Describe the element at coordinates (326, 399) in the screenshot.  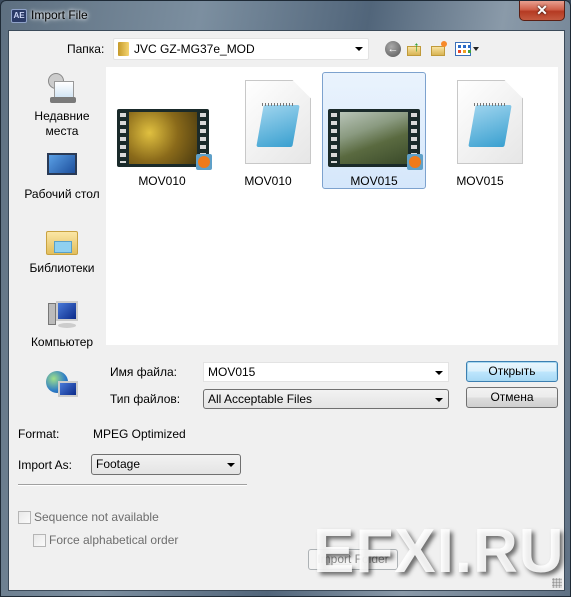
I see `filetype-select: All Acceptable Files` at that location.